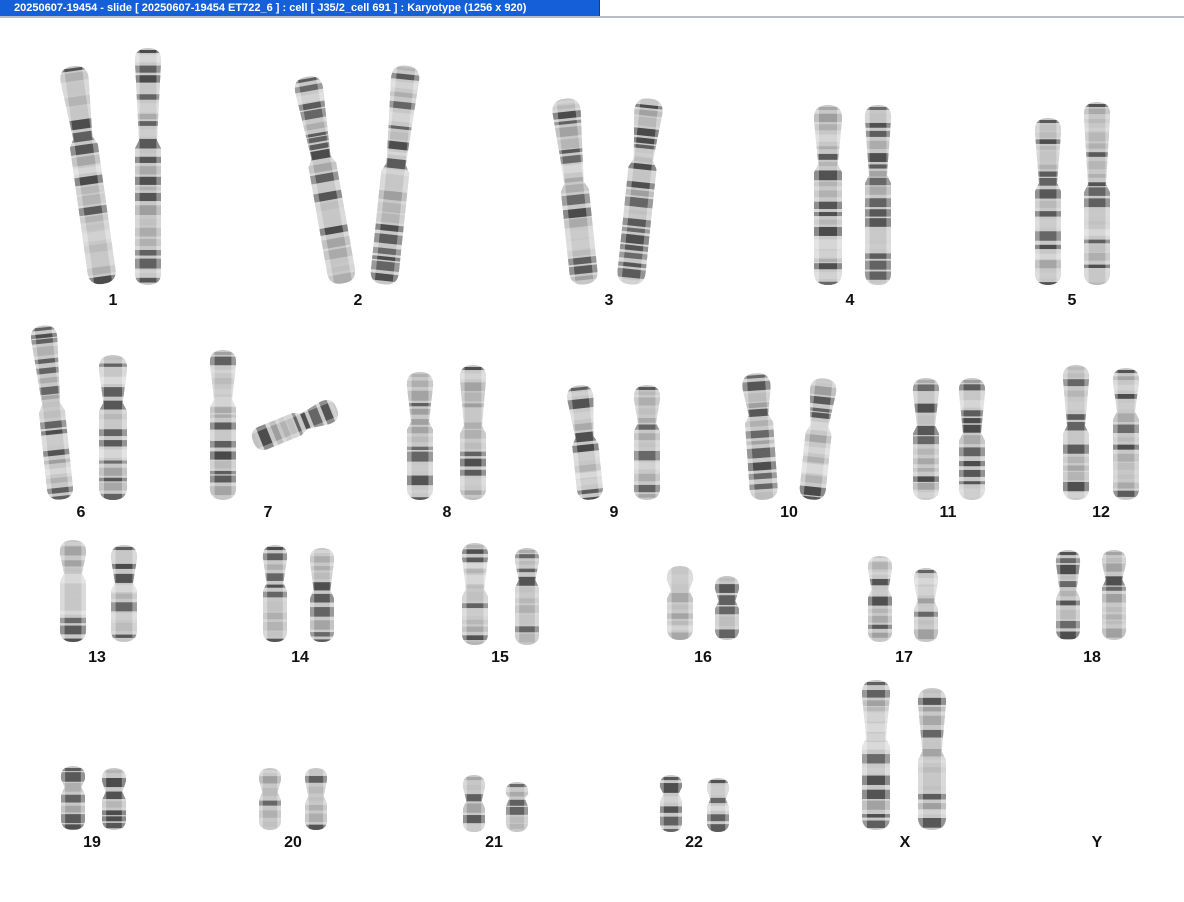 This screenshot has width=1184, height=902. Describe the element at coordinates (880, 599) in the screenshot. I see `chromosome-17-a` at that location.